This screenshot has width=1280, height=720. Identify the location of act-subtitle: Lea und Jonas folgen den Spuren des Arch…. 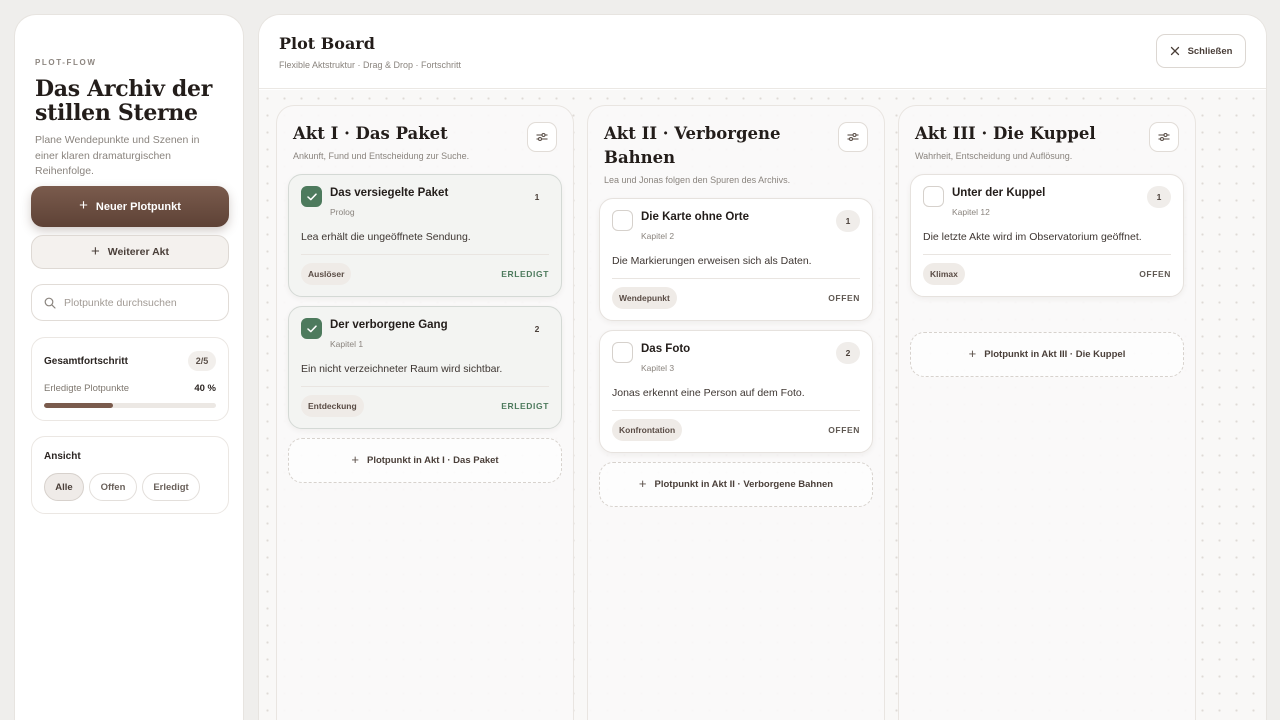
(697, 180).